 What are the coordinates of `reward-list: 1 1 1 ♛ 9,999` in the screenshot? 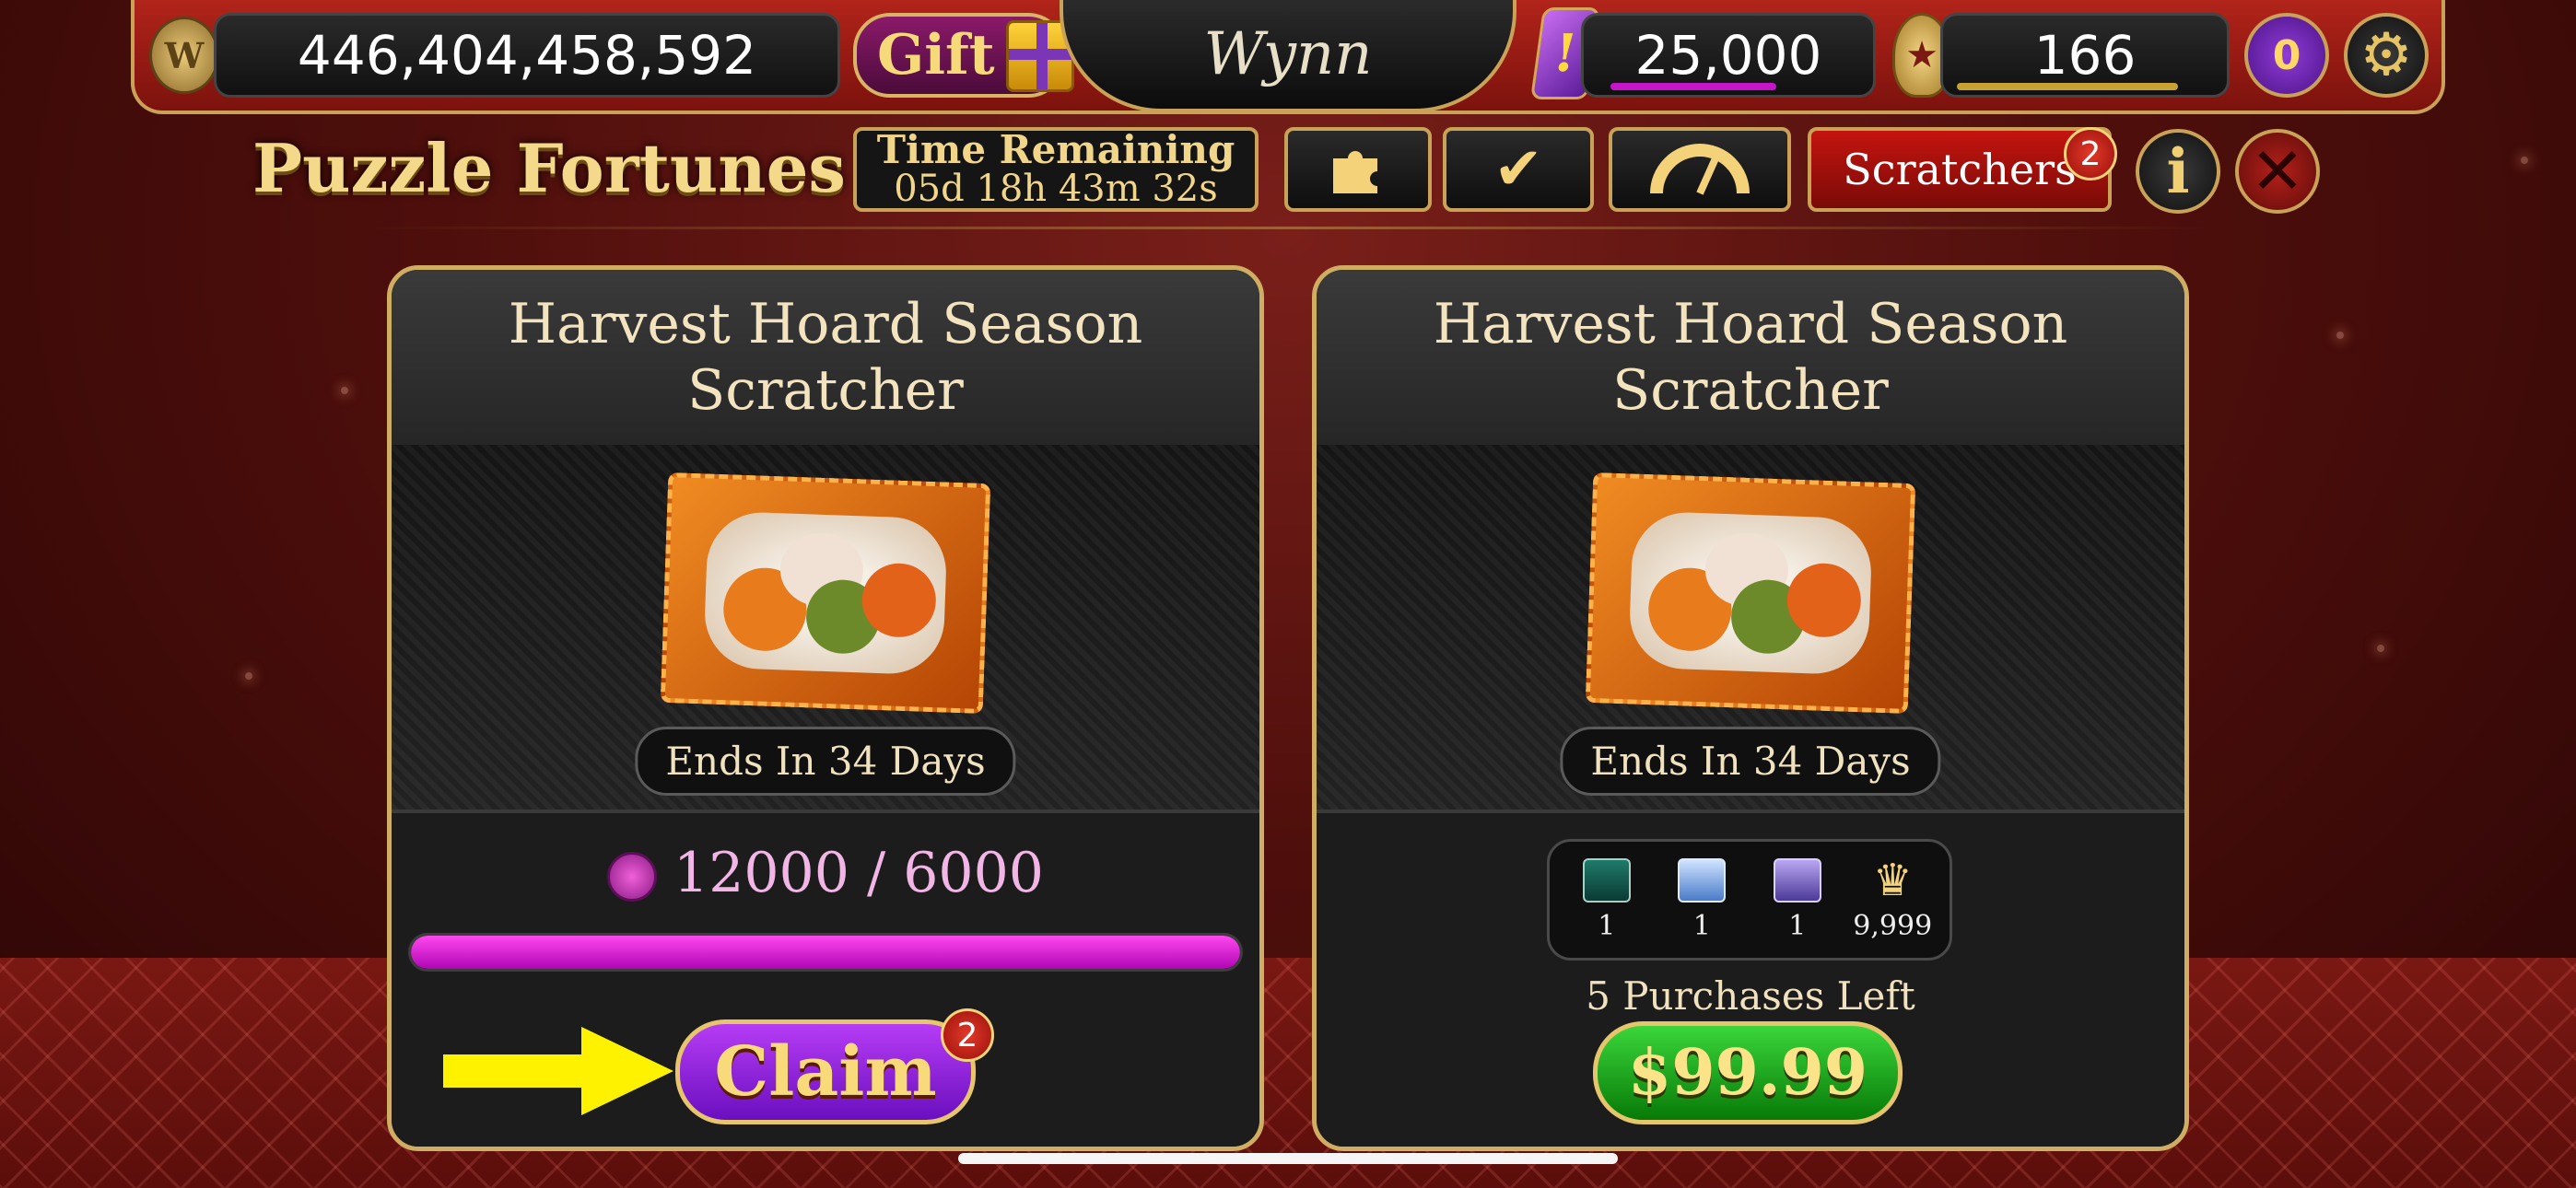 It's located at (1749, 900).